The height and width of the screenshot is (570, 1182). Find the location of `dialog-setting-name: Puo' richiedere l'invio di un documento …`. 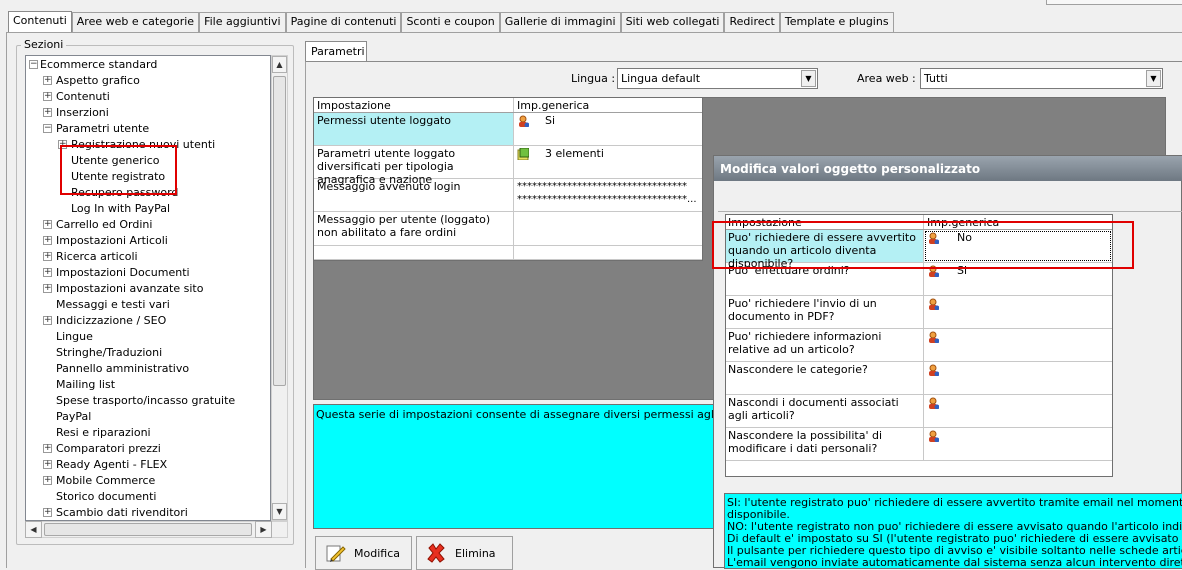

dialog-setting-name: Puo' richiedere l'invio di un documento … is located at coordinates (825, 312).